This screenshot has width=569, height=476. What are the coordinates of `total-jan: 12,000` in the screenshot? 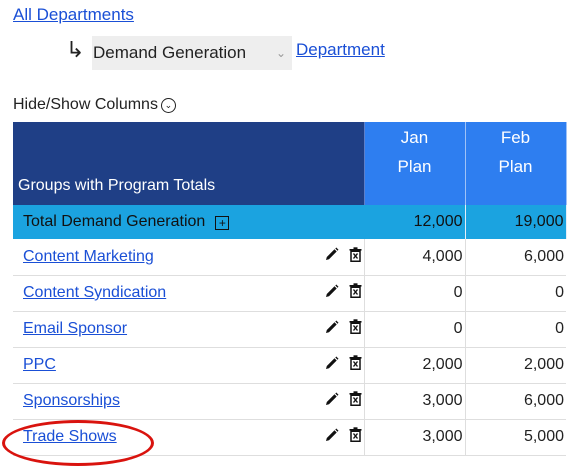 It's located at (415, 222).